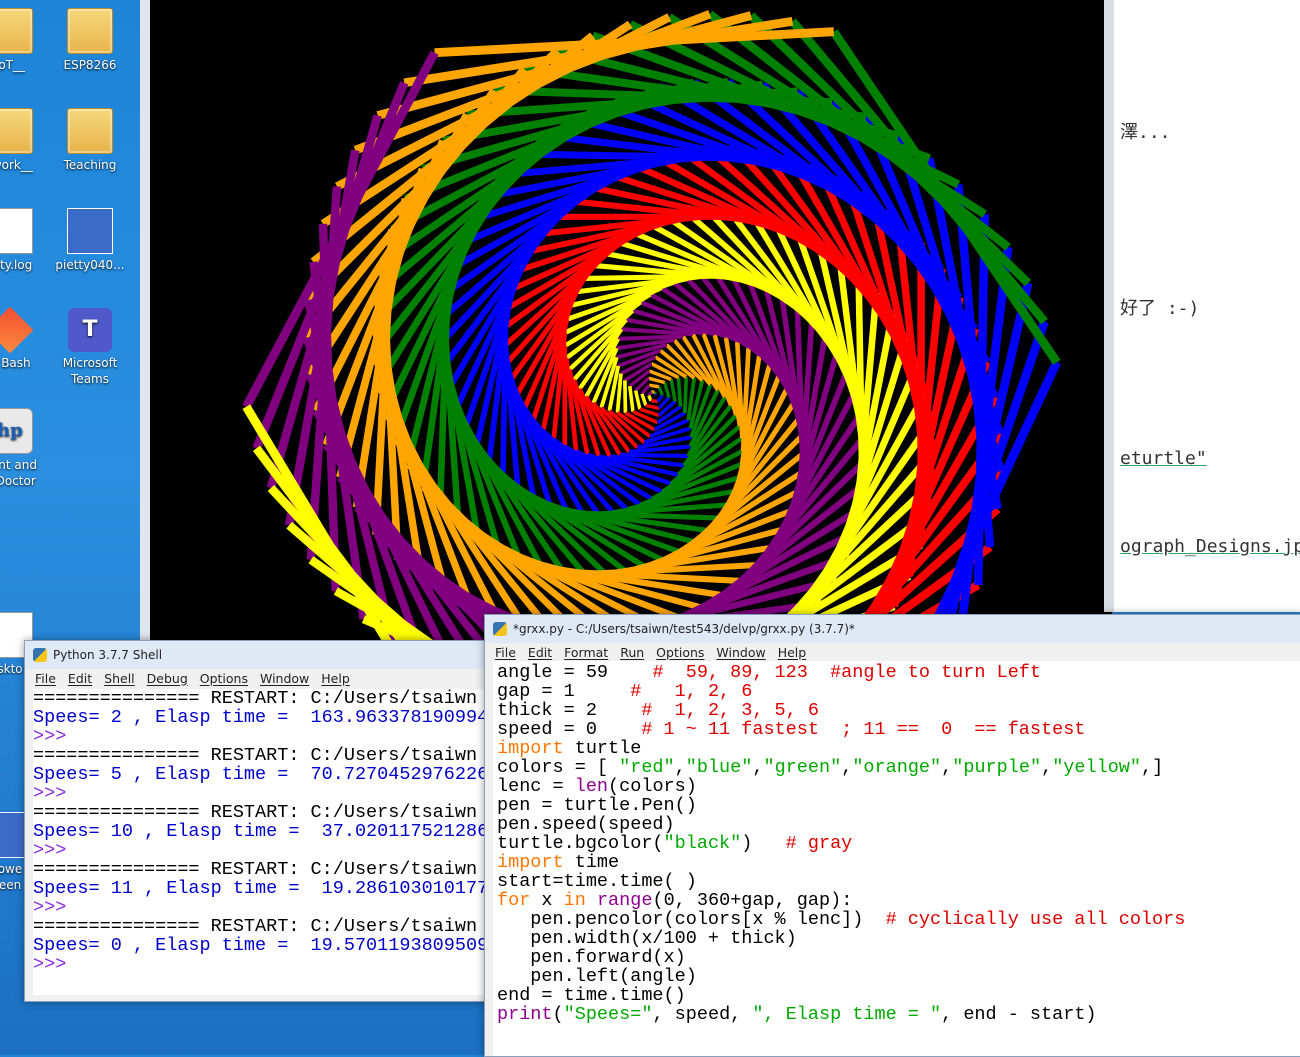  I want to click on right-text-line: 好了 :-), so click(1159, 307).